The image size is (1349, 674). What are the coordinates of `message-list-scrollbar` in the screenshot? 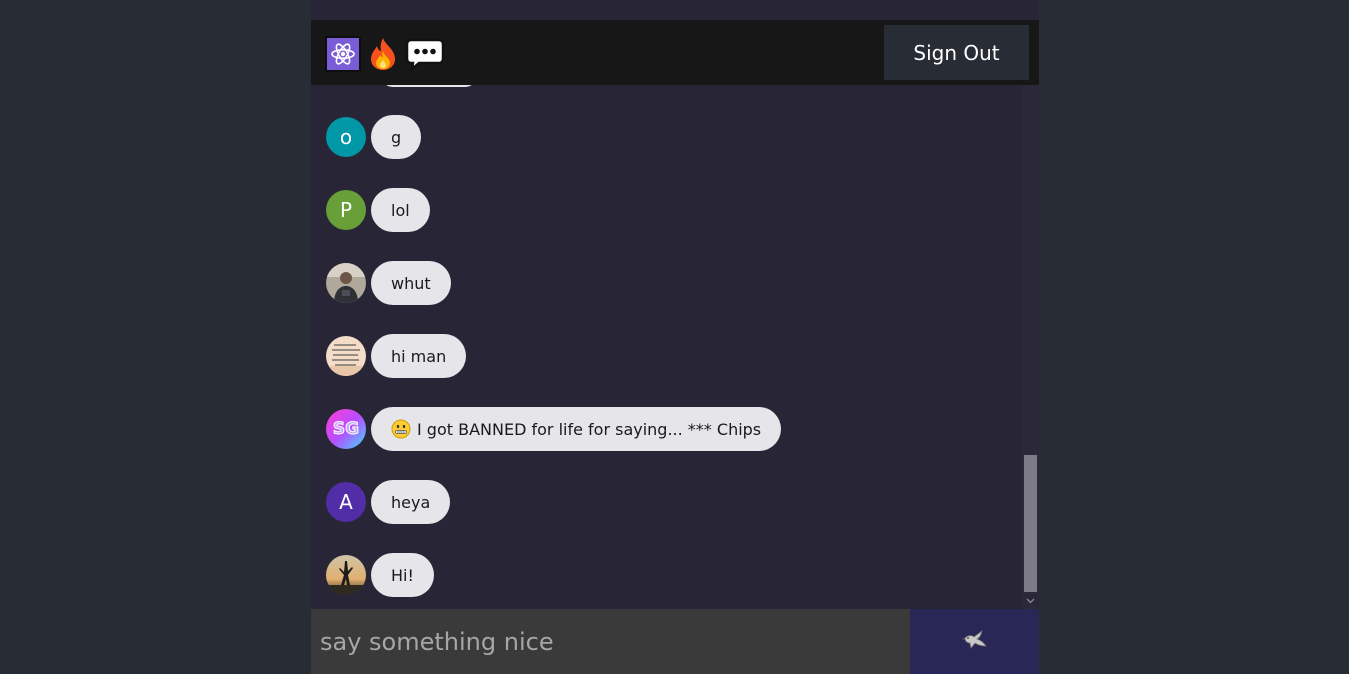 It's located at (1030, 347).